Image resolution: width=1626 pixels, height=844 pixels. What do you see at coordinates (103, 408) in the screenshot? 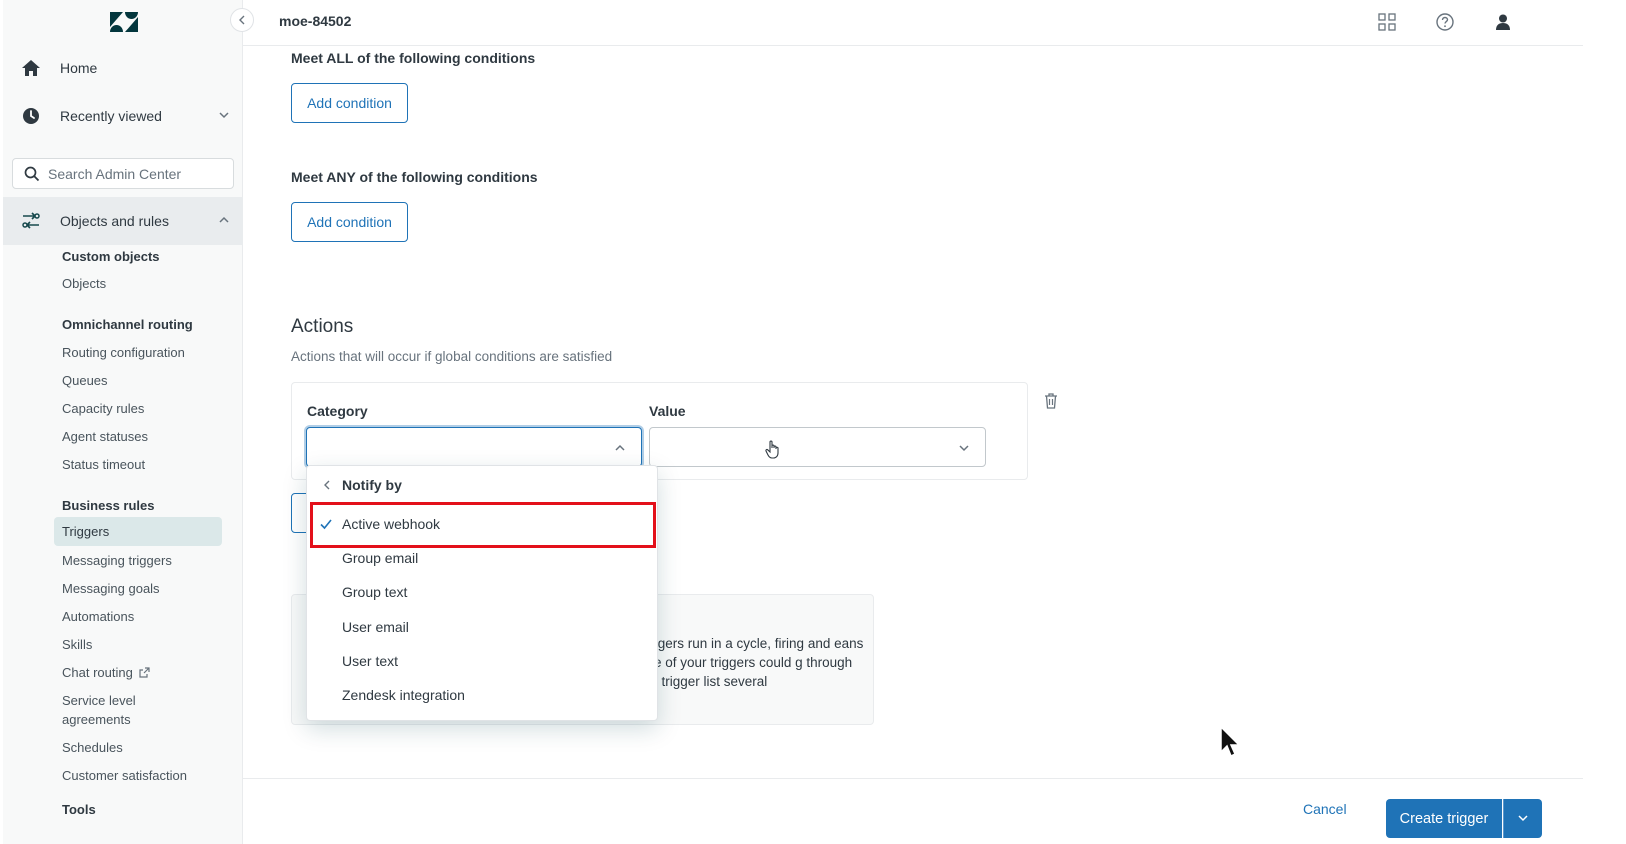
I see `sidebar-item-capacity-rules: Capacity rules` at bounding box center [103, 408].